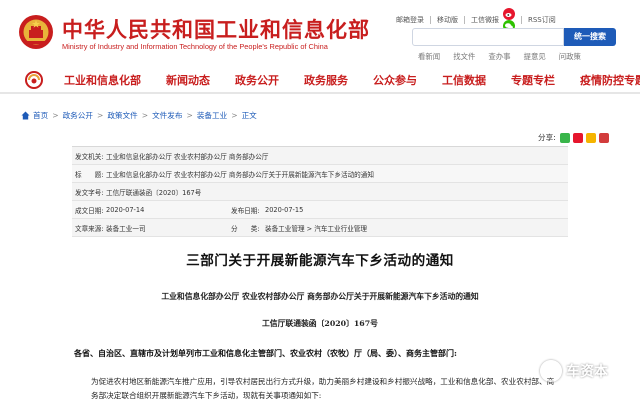 This screenshot has width=640, height=400. Describe the element at coordinates (320, 210) in the screenshot. I see `meta-row-dates: 成文日期: 2020-07-14 发布日期: 2020-07-15` at that location.